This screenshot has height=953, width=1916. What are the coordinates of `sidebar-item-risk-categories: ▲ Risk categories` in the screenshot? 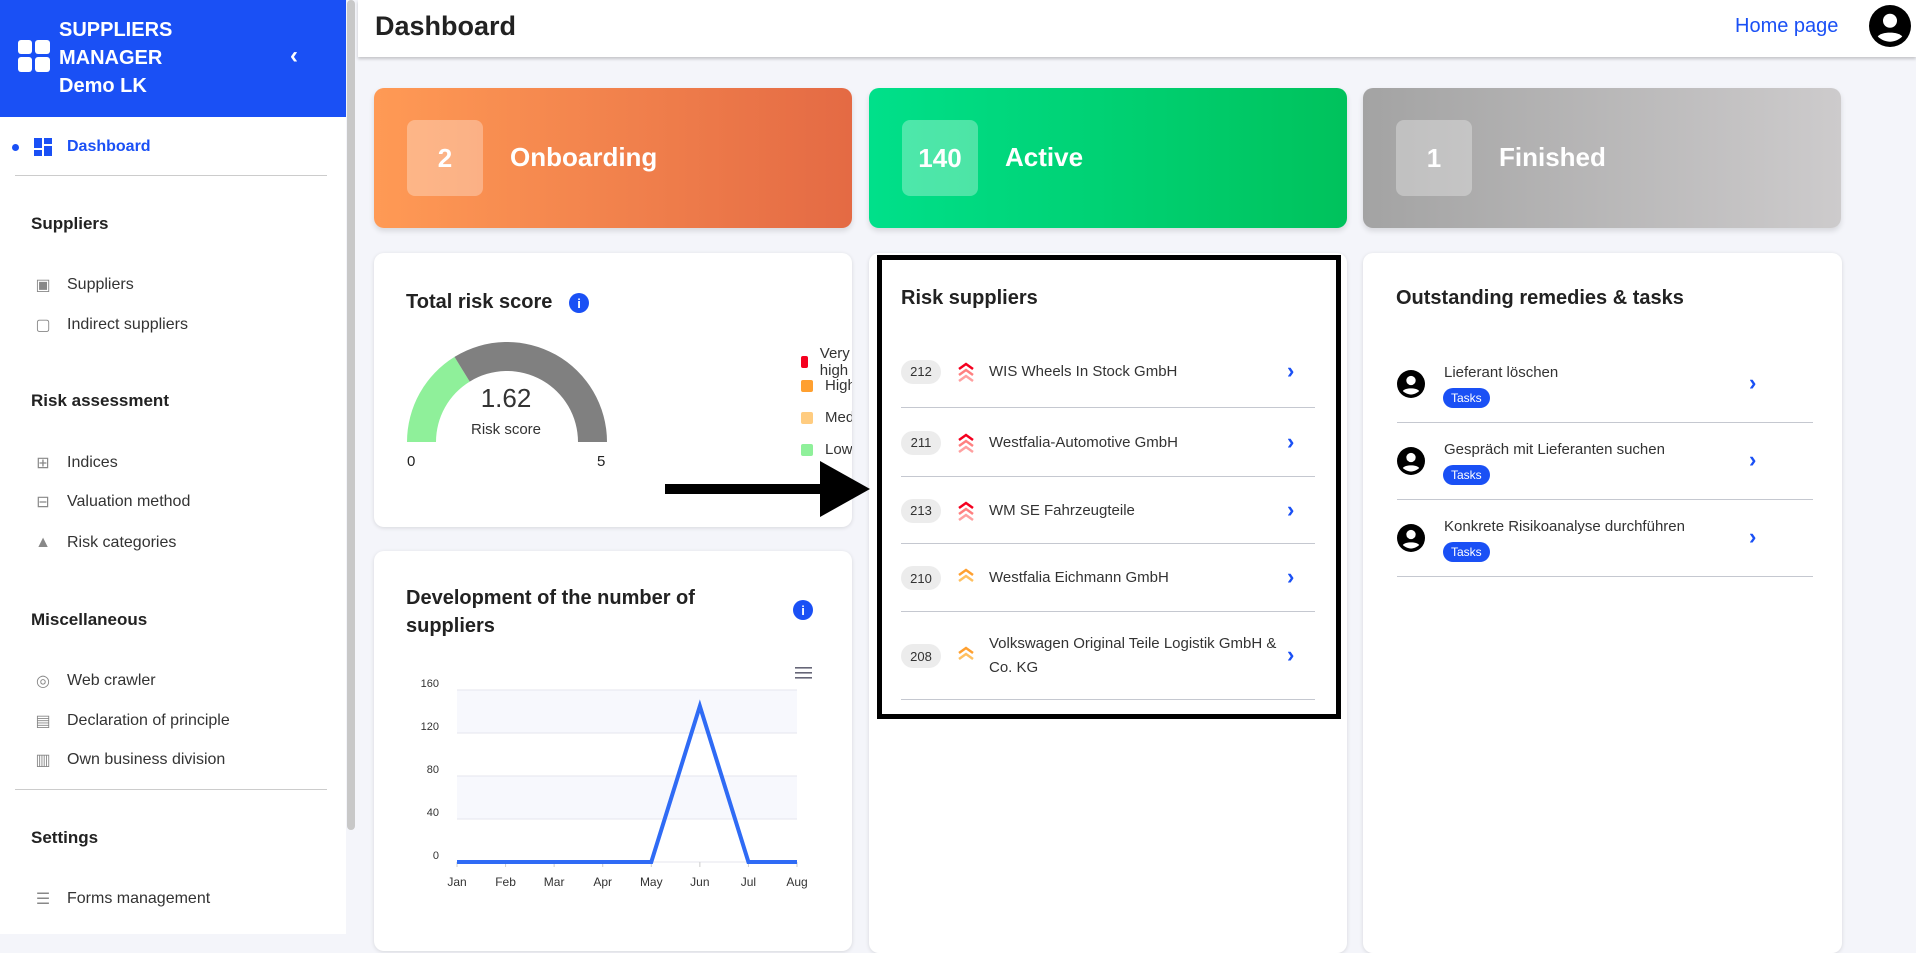 It's located at (104, 543).